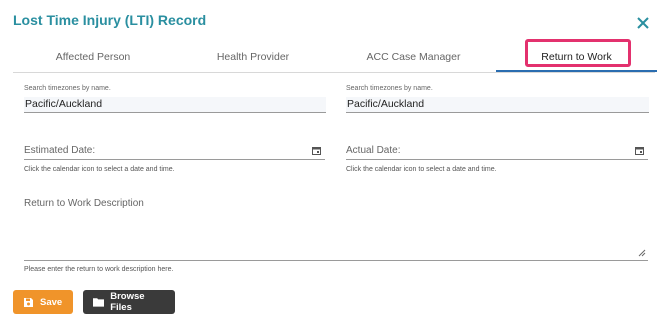  Describe the element at coordinates (643, 23) in the screenshot. I see `close-icon` at that location.